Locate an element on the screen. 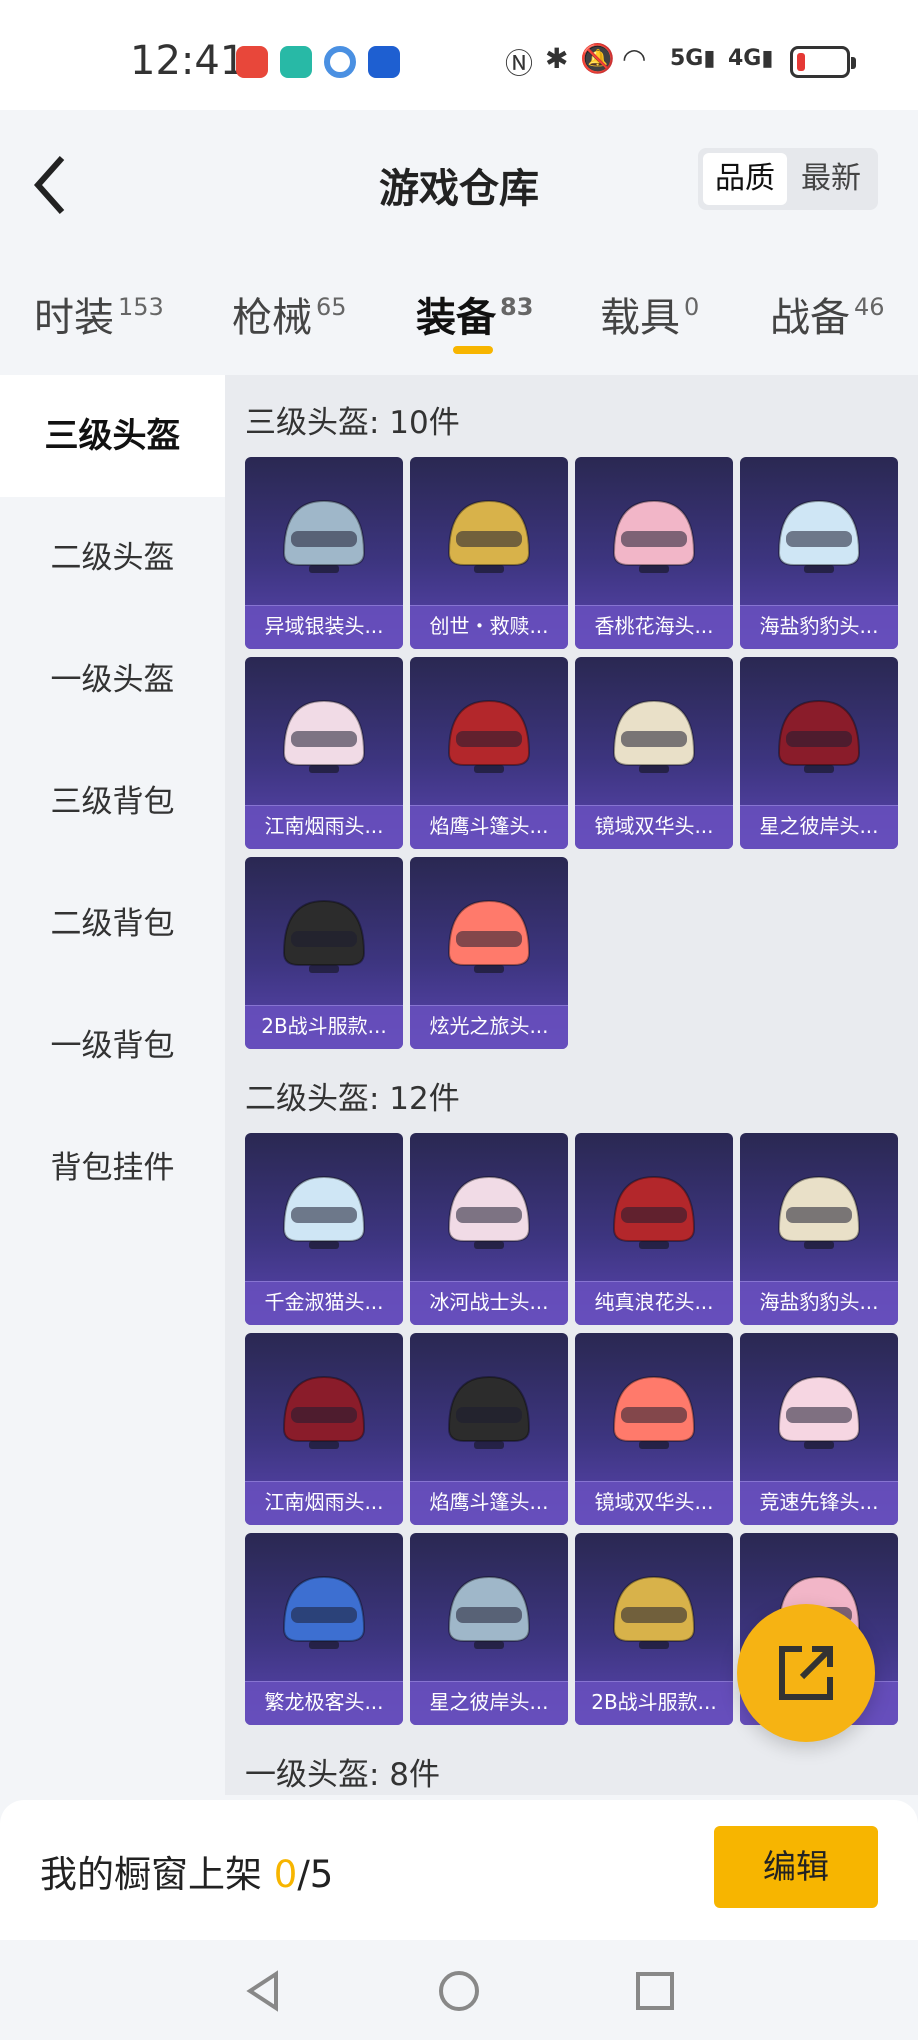 The height and width of the screenshot is (2040, 918). share-icon is located at coordinates (806, 1673).